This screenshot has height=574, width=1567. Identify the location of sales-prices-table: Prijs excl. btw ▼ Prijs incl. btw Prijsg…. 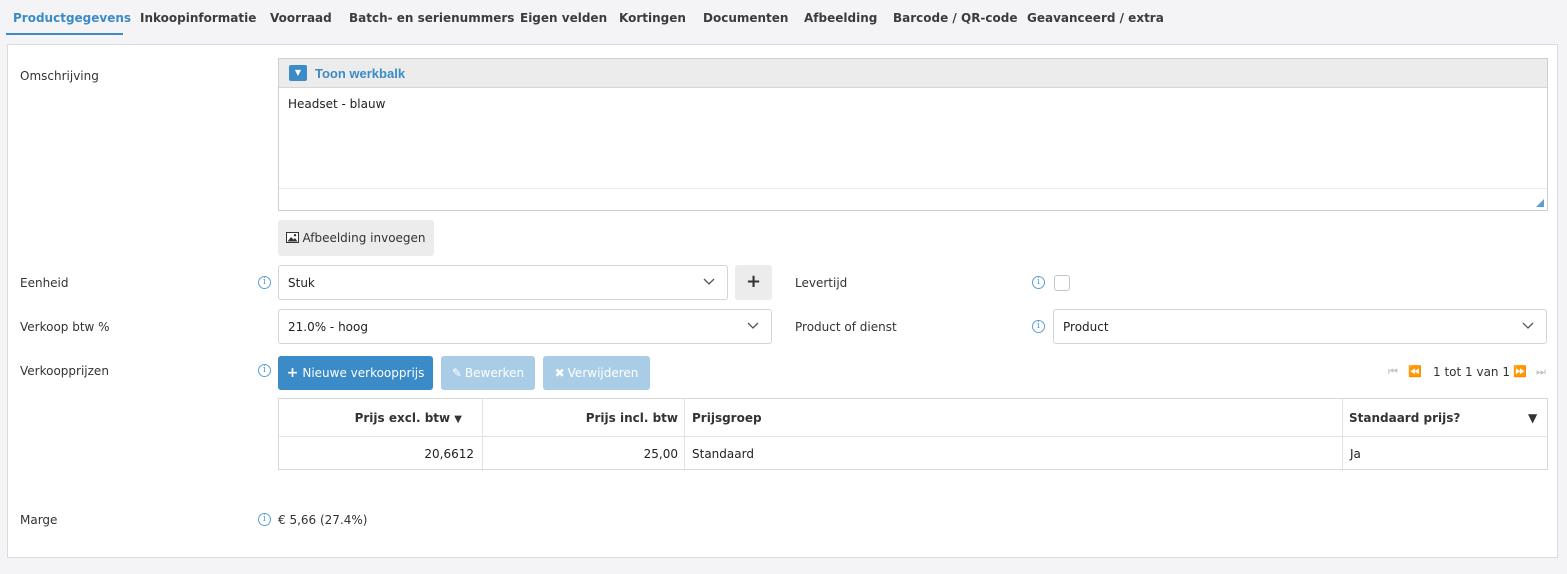
(913, 434).